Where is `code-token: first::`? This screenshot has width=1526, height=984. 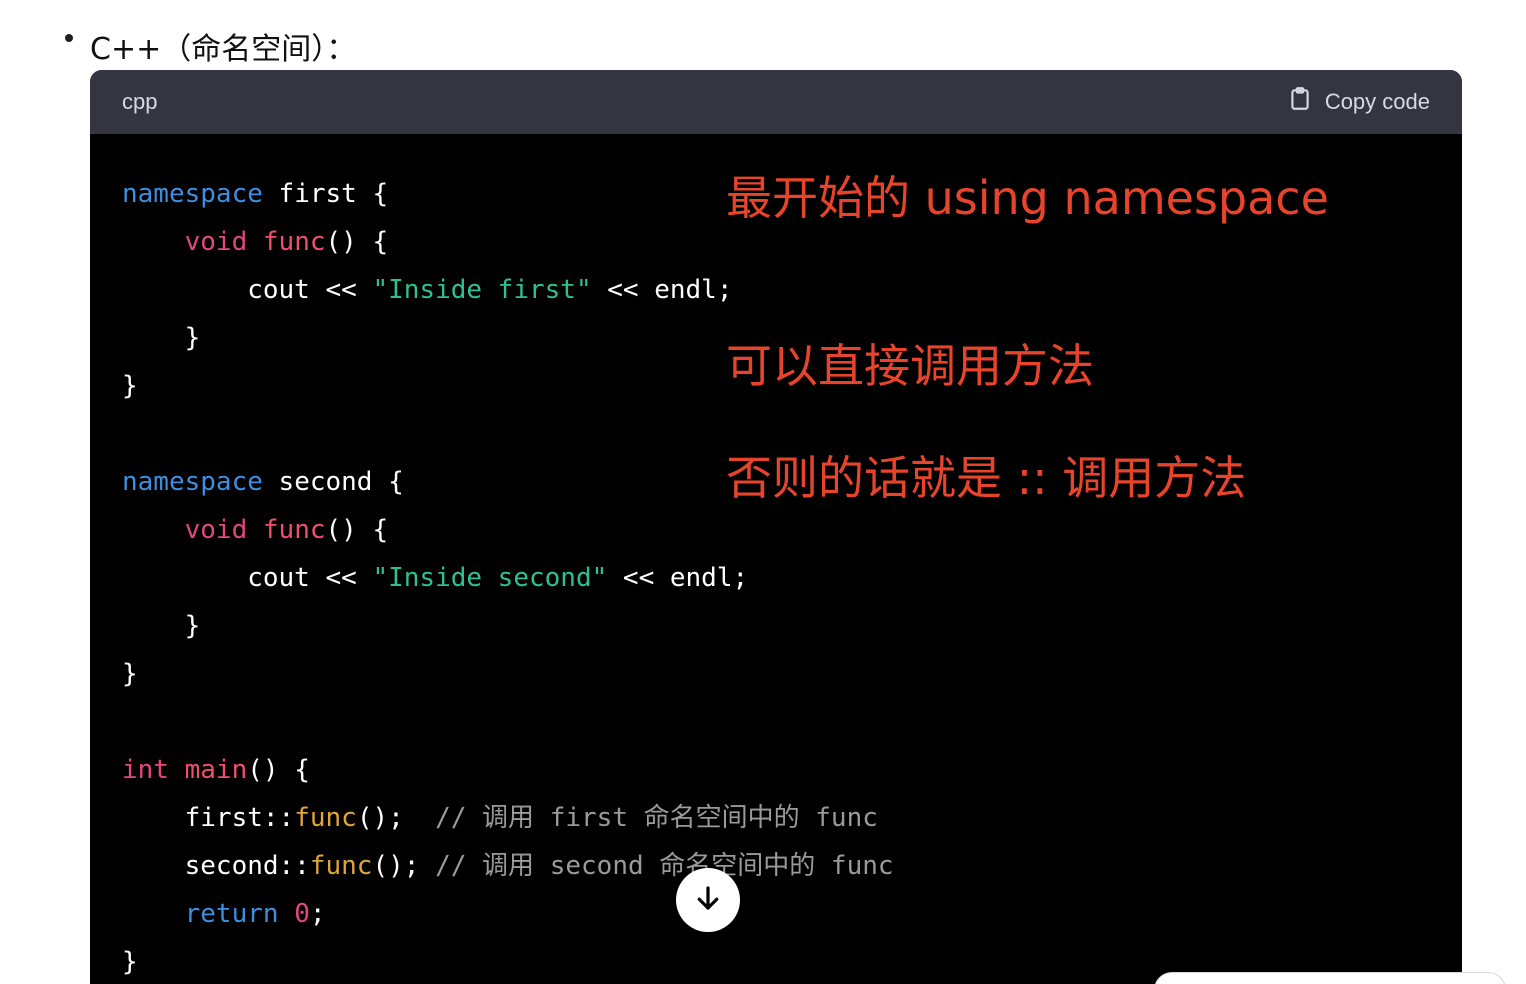
code-token: first:: is located at coordinates (208, 818).